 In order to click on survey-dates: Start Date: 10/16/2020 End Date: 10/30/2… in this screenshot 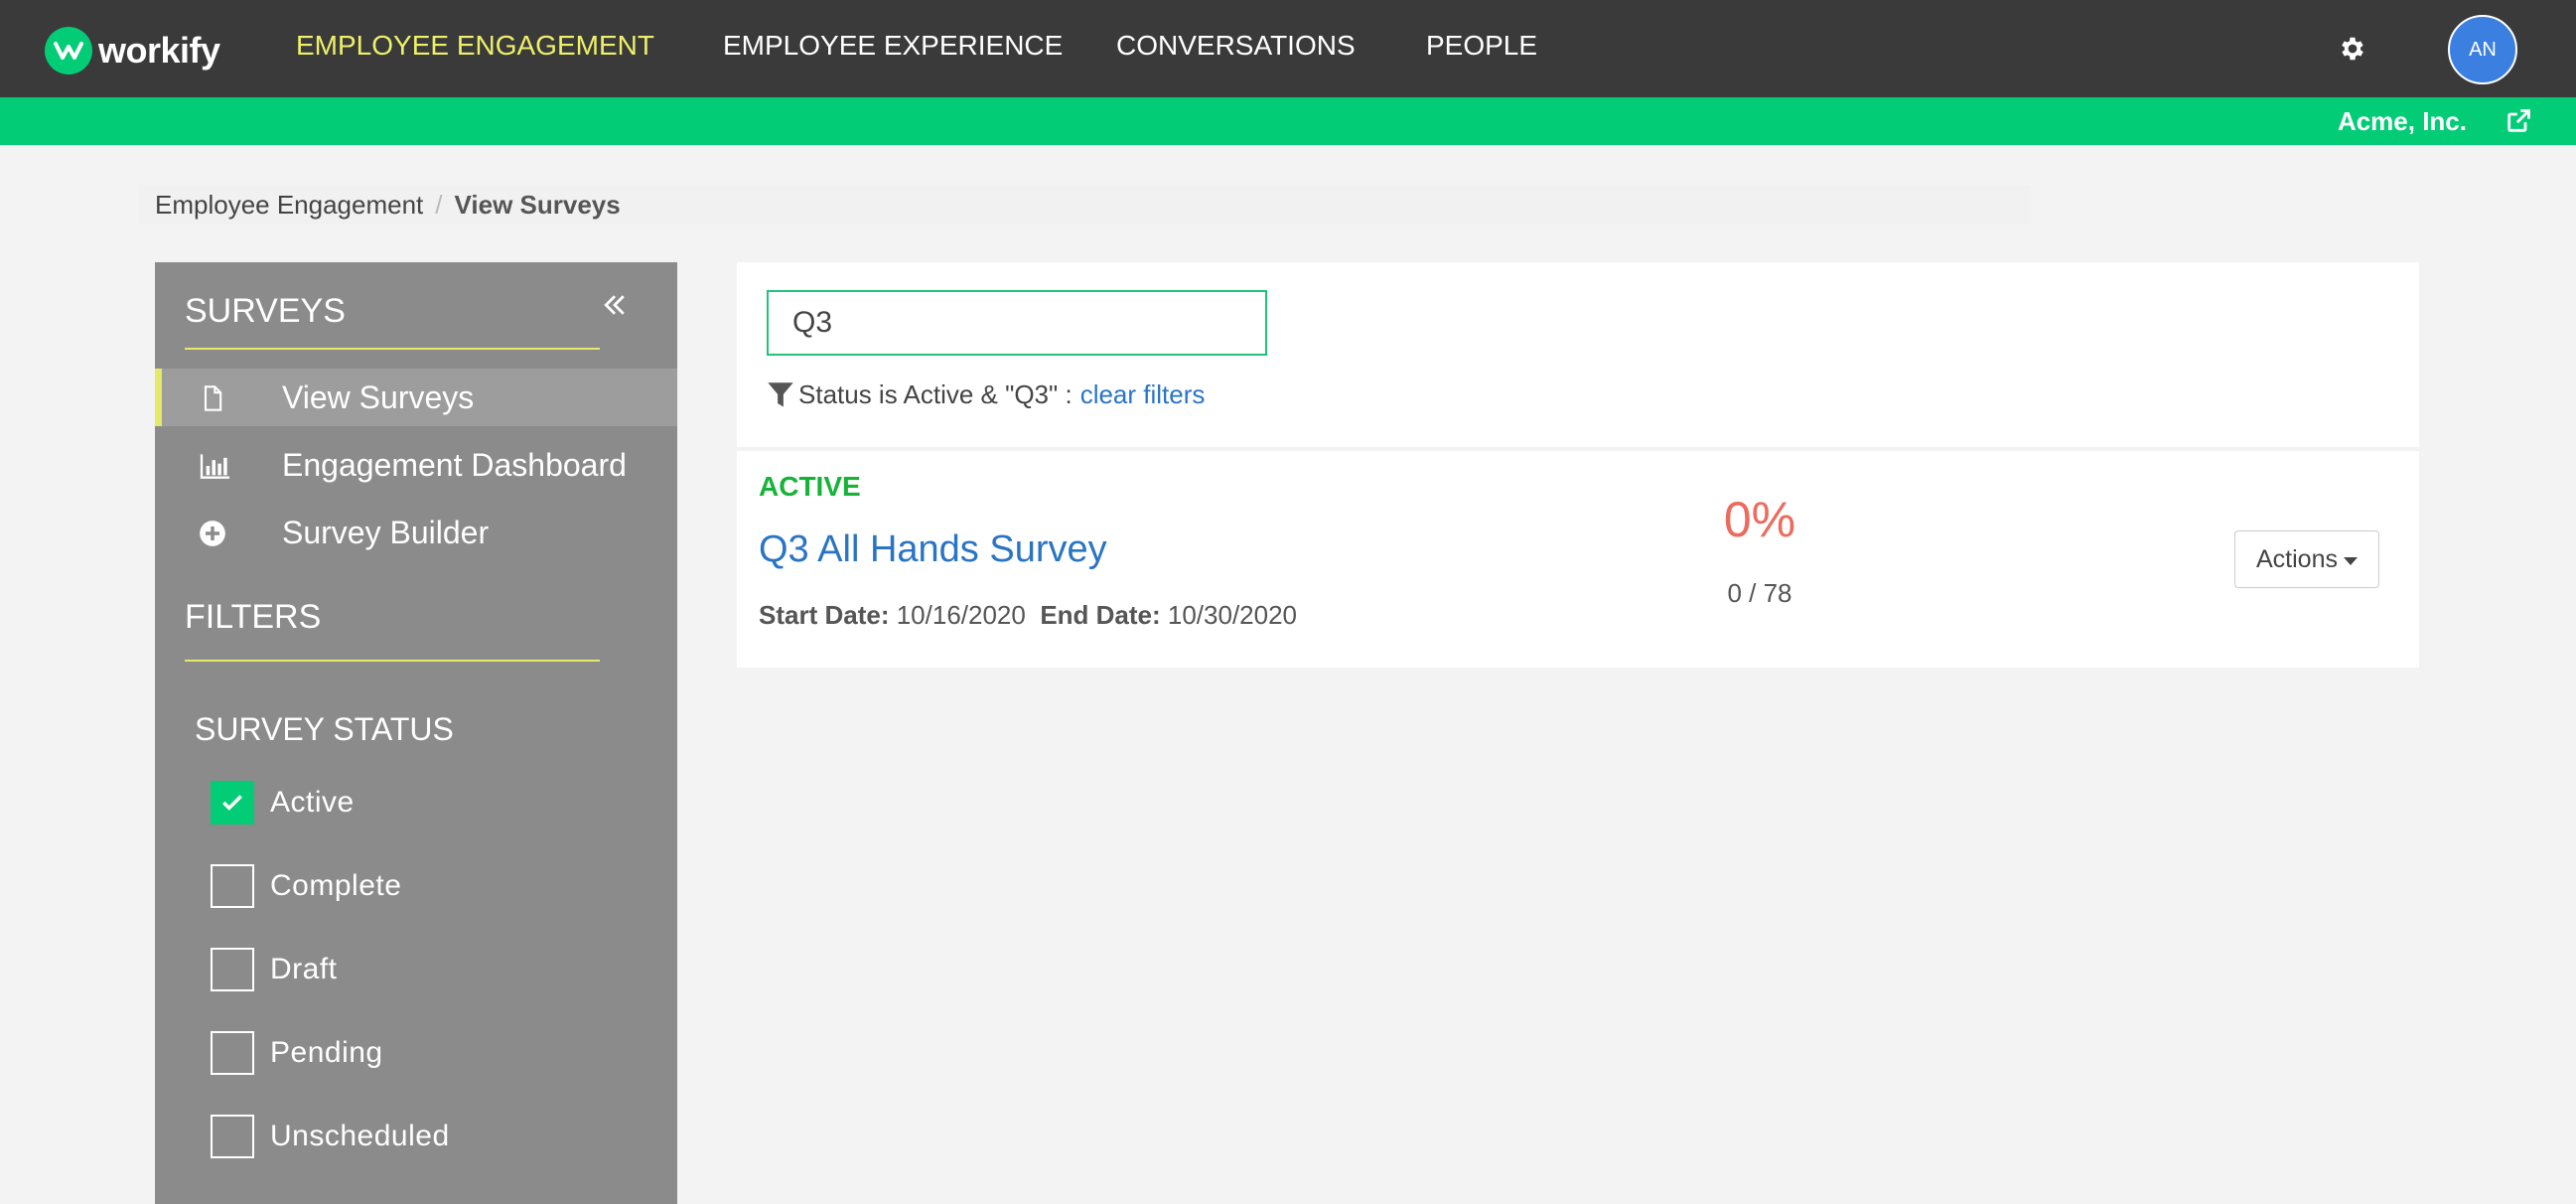, I will do `click(1028, 615)`.